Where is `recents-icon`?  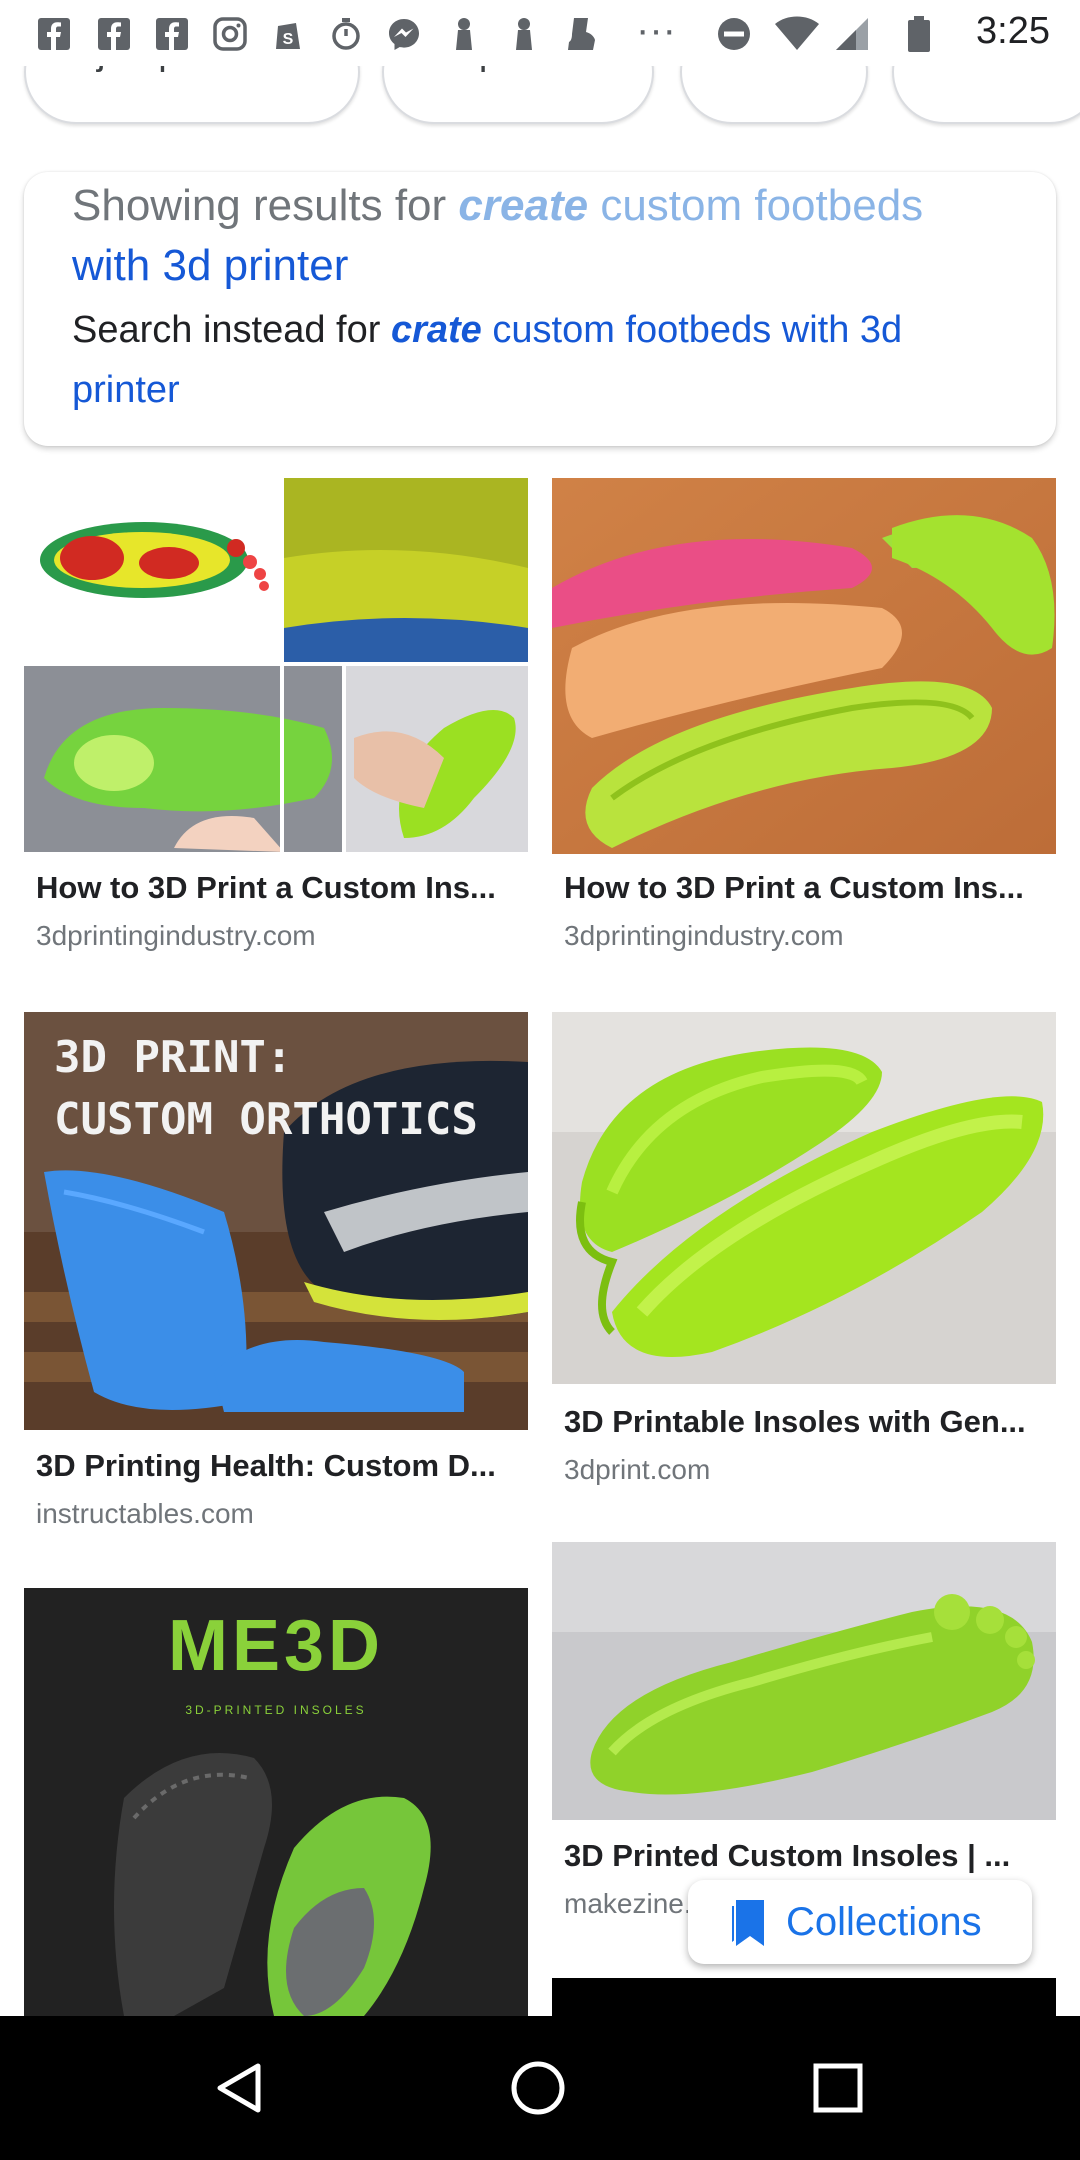
recents-icon is located at coordinates (838, 2088).